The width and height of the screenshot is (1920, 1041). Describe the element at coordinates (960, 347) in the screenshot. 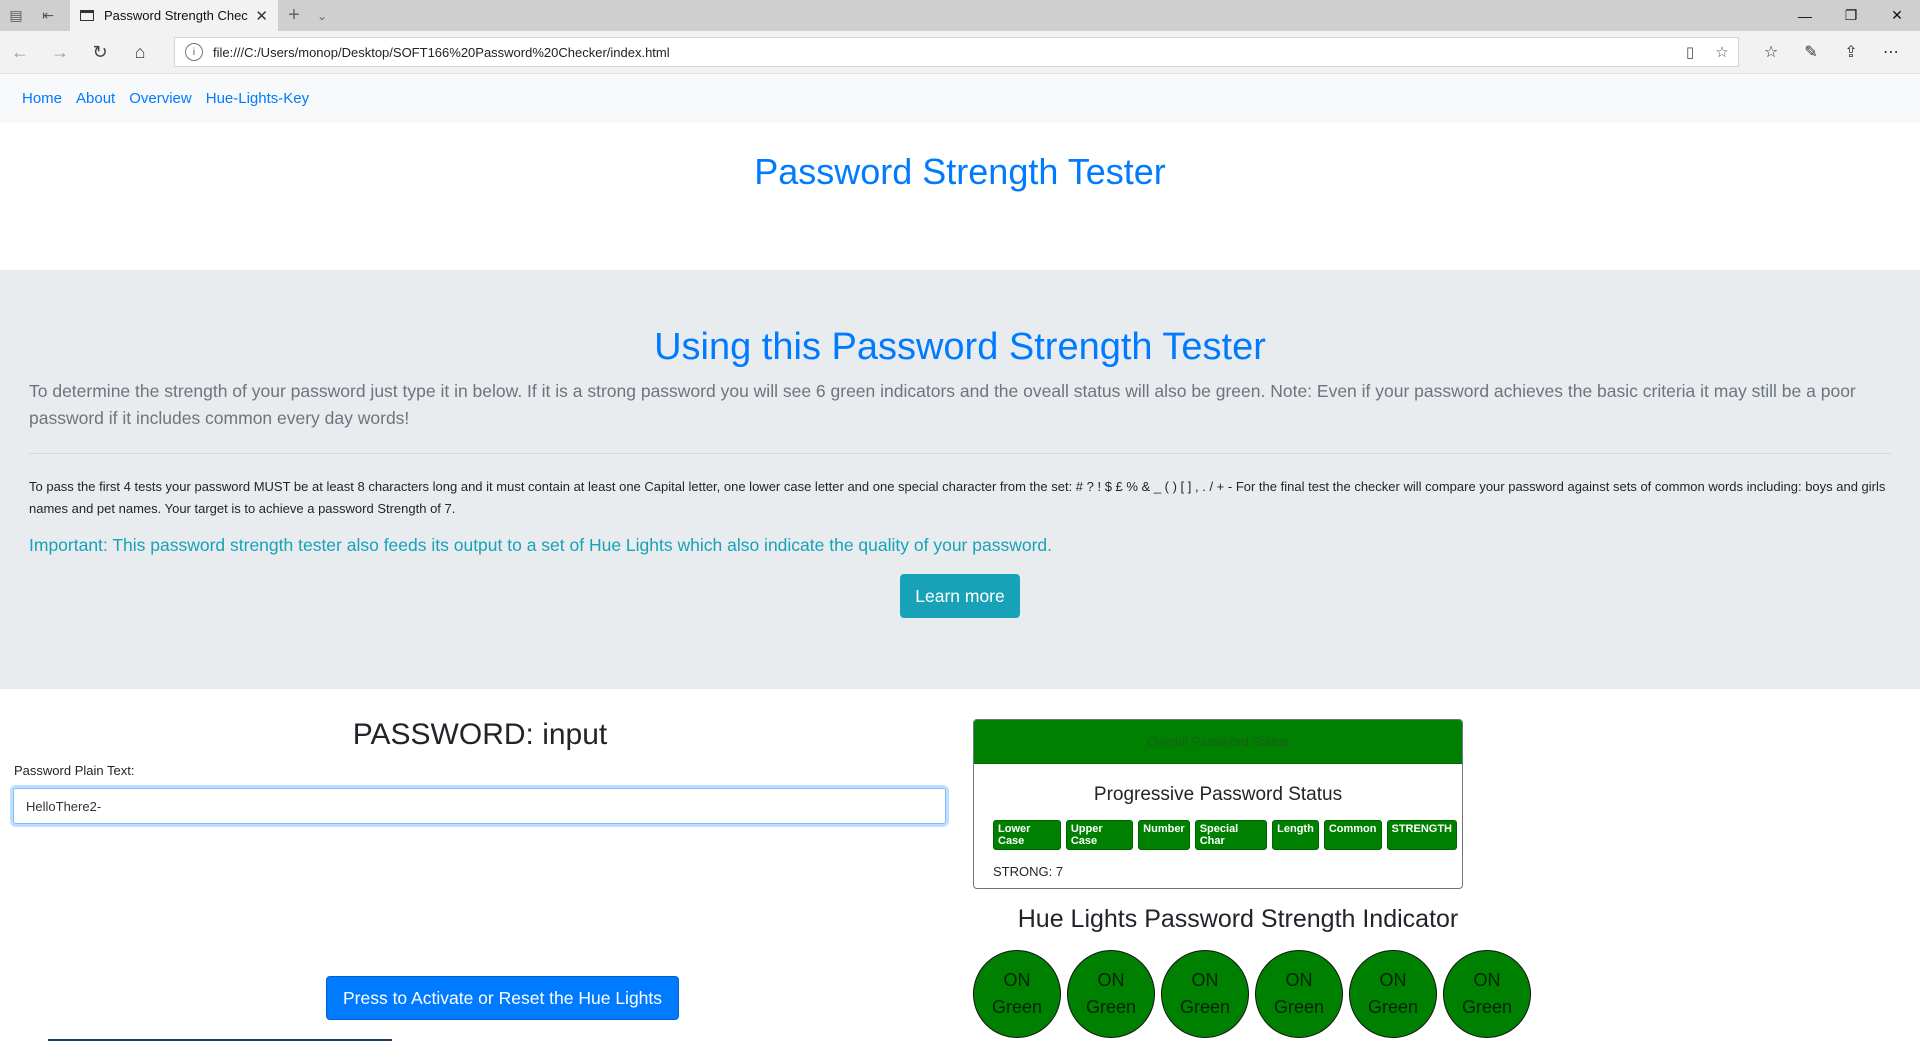

I see `intro-heading: Using this Password Strength Tester` at that location.